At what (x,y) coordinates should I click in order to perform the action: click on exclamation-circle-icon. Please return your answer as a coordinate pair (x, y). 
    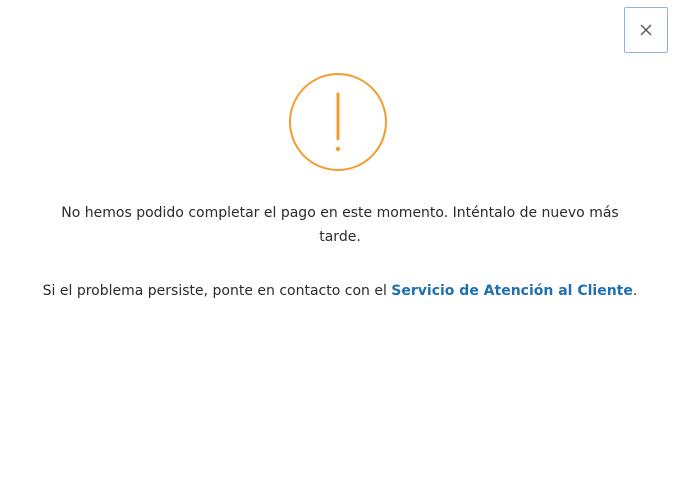
    Looking at the image, I should click on (338, 122).